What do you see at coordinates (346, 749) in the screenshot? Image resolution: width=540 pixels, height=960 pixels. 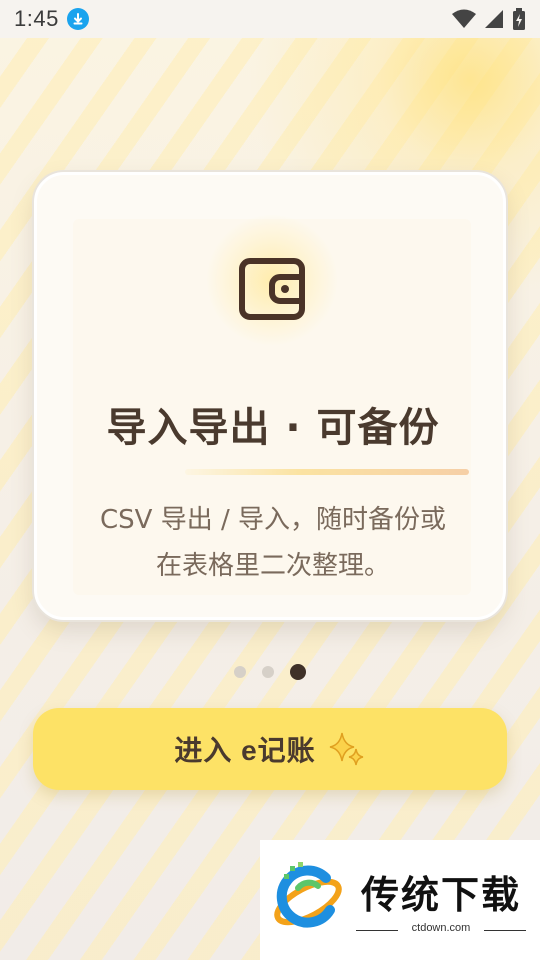 I see `sparkle-icon` at bounding box center [346, 749].